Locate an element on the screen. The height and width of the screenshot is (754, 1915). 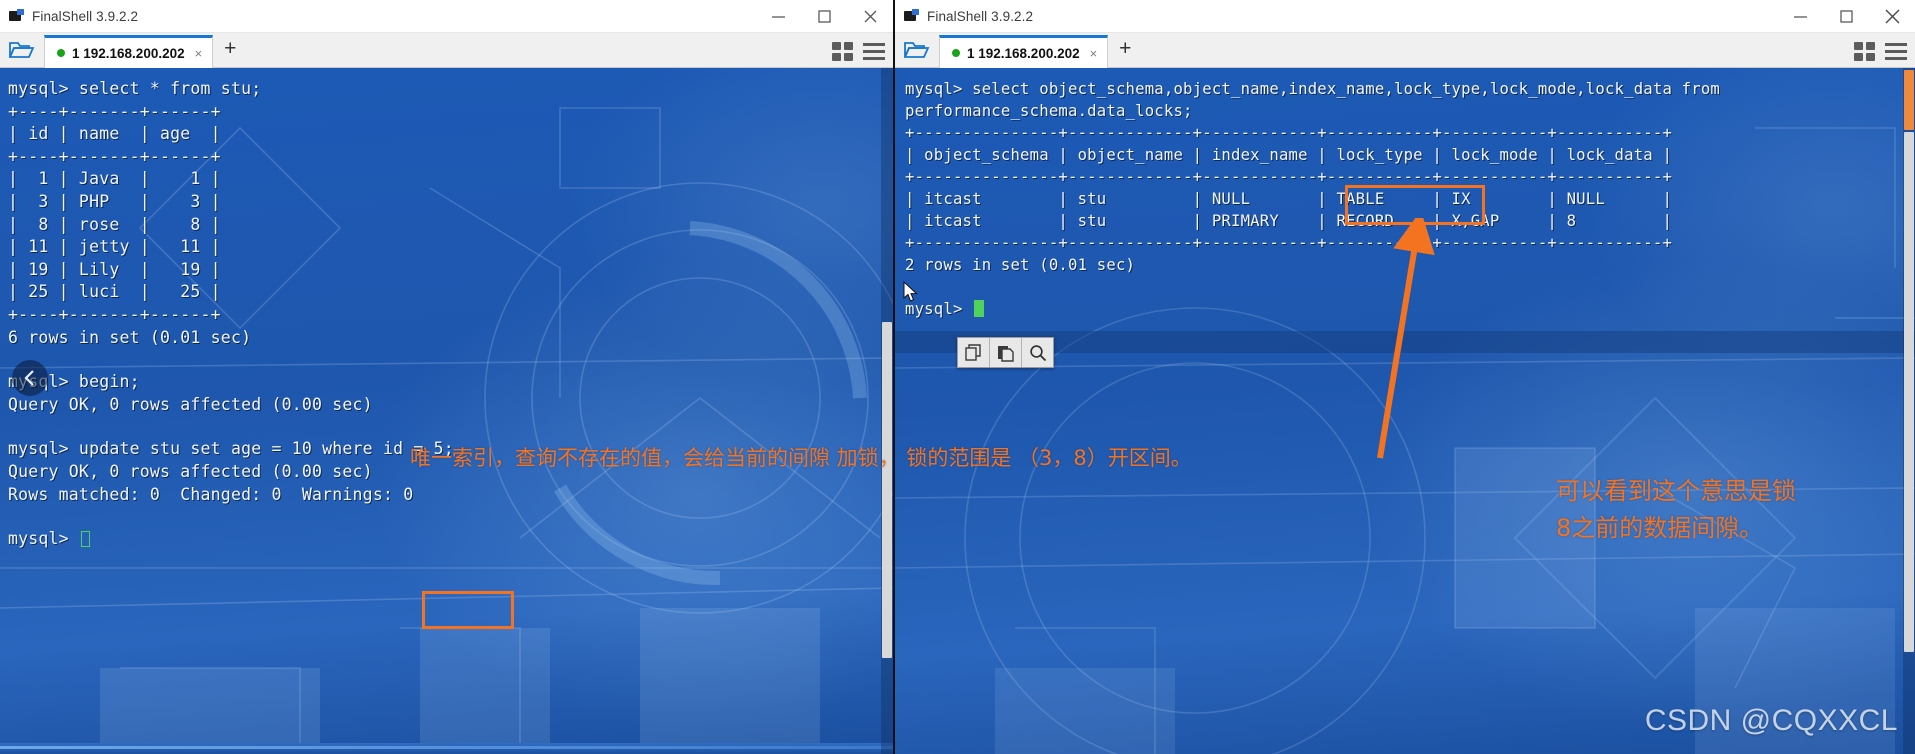
scrollbar-right is located at coordinates (1909, 411).